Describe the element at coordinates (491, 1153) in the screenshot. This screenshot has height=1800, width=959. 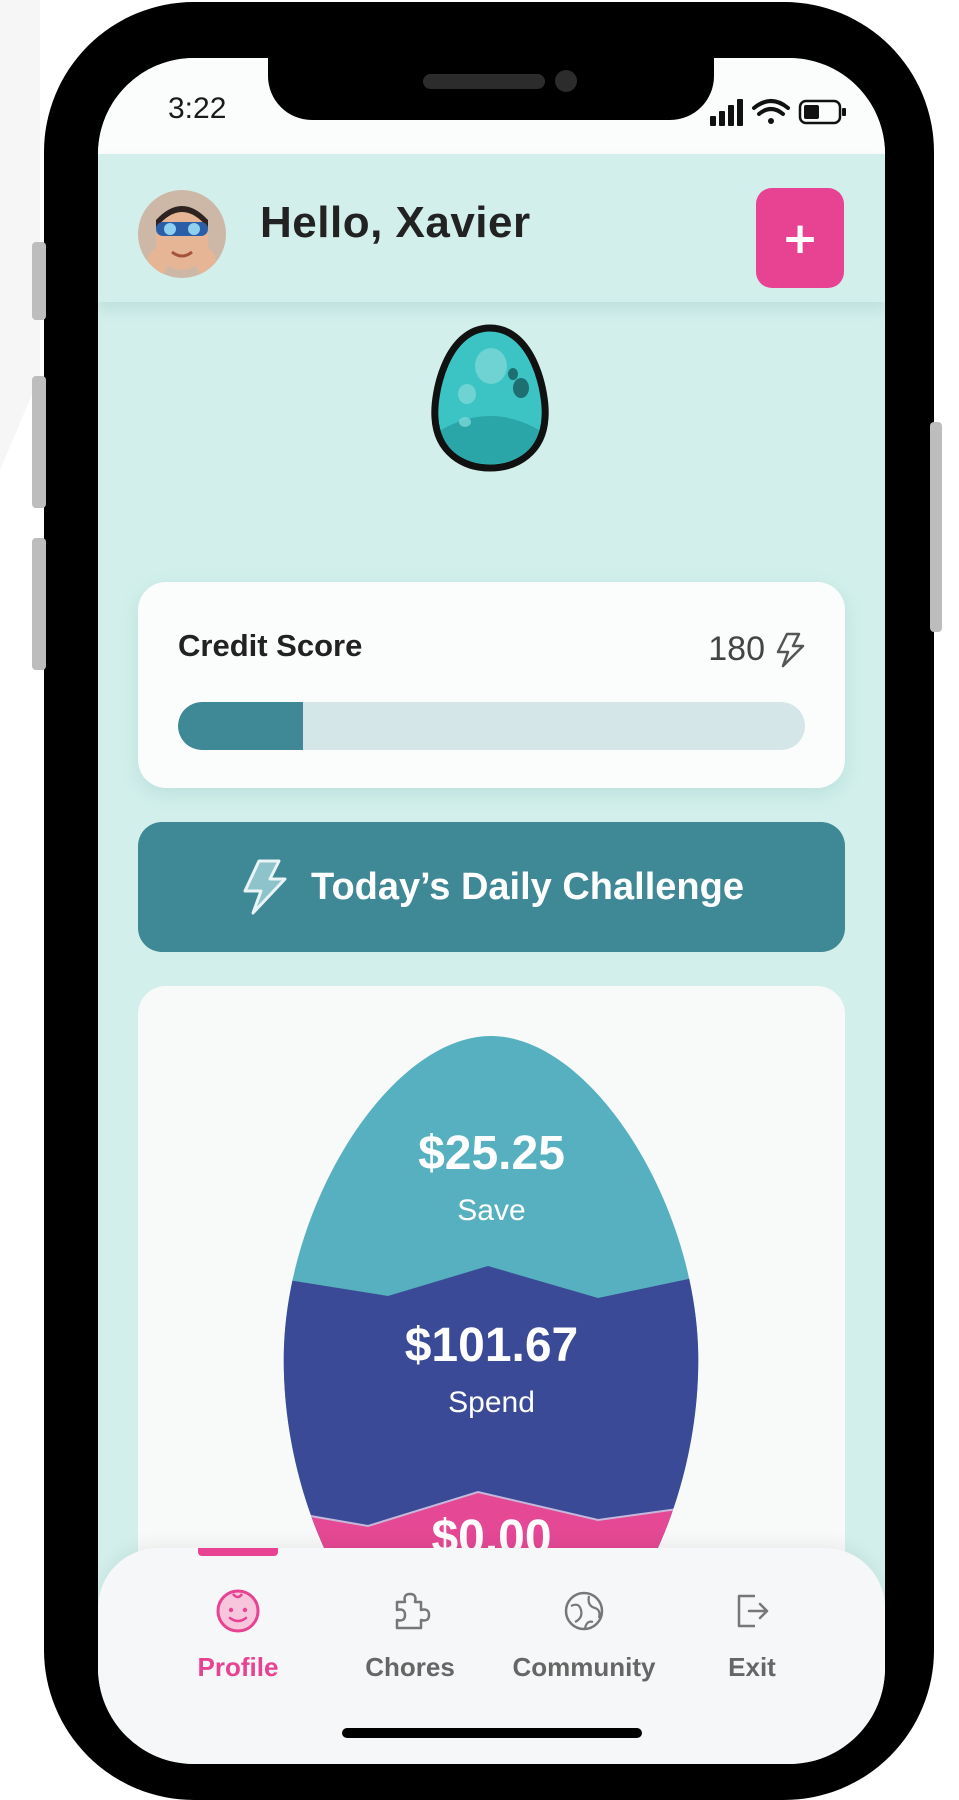
I see `save-amount: $25.25` at that location.